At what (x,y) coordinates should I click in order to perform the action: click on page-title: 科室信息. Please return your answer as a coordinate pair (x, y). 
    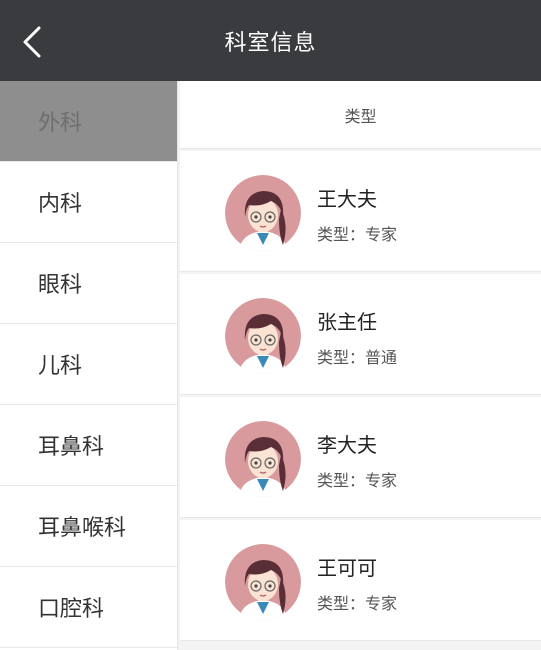
    Looking at the image, I should click on (270, 43).